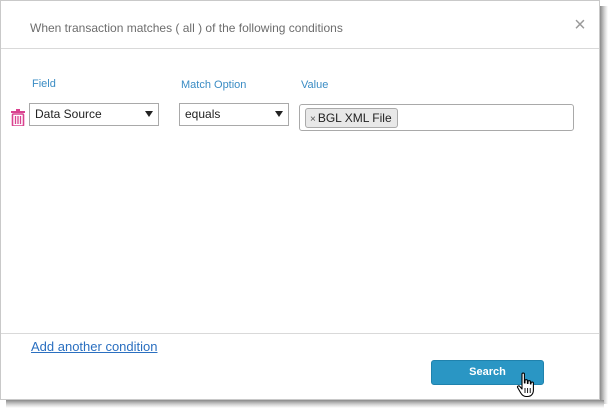 The height and width of the screenshot is (410, 612). I want to click on value-chip-label: BGL XML File, so click(354, 118).